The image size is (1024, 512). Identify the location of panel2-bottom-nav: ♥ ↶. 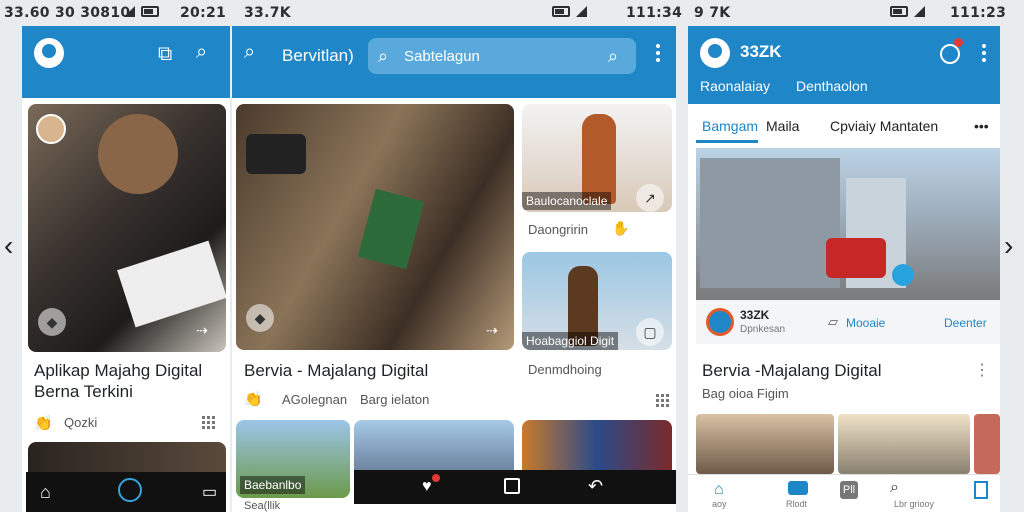
(515, 487).